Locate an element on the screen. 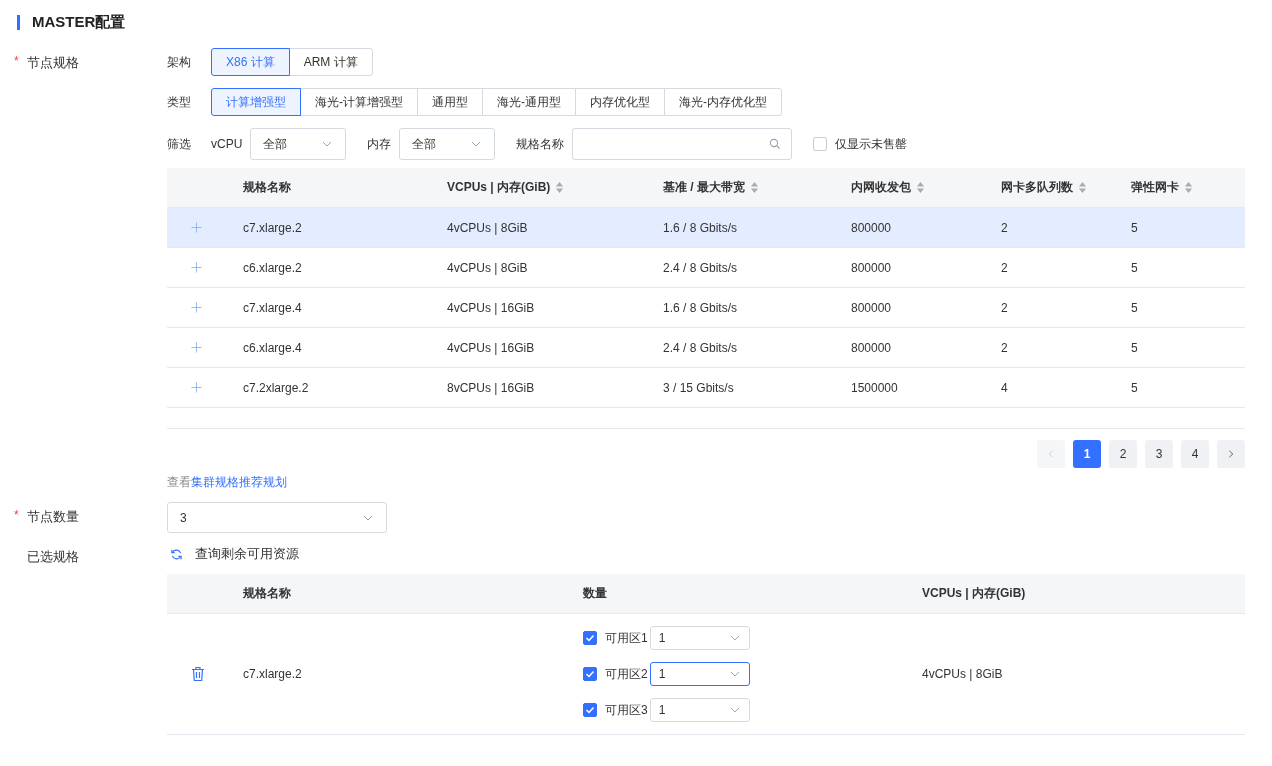 The height and width of the screenshot is (766, 1272). hint-text: 查看集群规格推荐规划 is located at coordinates (227, 482).